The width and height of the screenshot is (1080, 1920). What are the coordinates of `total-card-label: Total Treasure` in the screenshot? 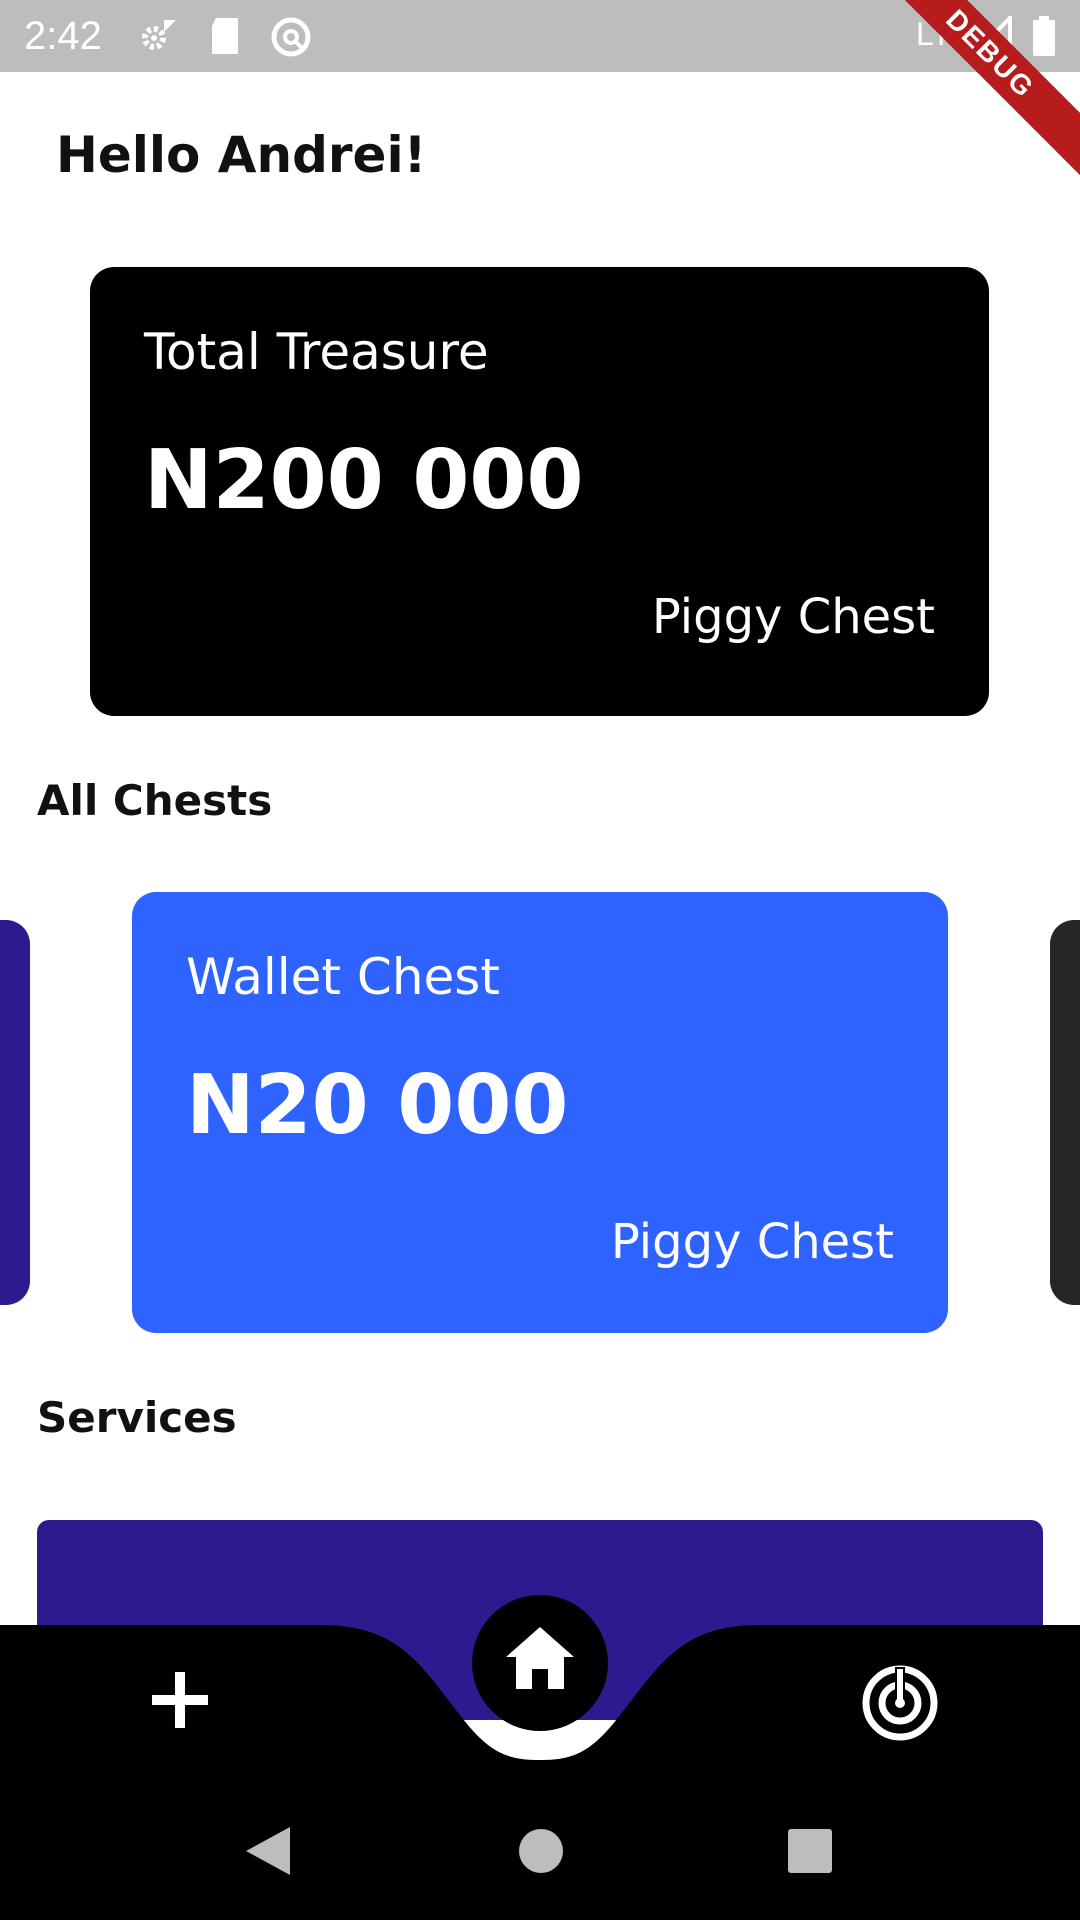 It's located at (316, 352).